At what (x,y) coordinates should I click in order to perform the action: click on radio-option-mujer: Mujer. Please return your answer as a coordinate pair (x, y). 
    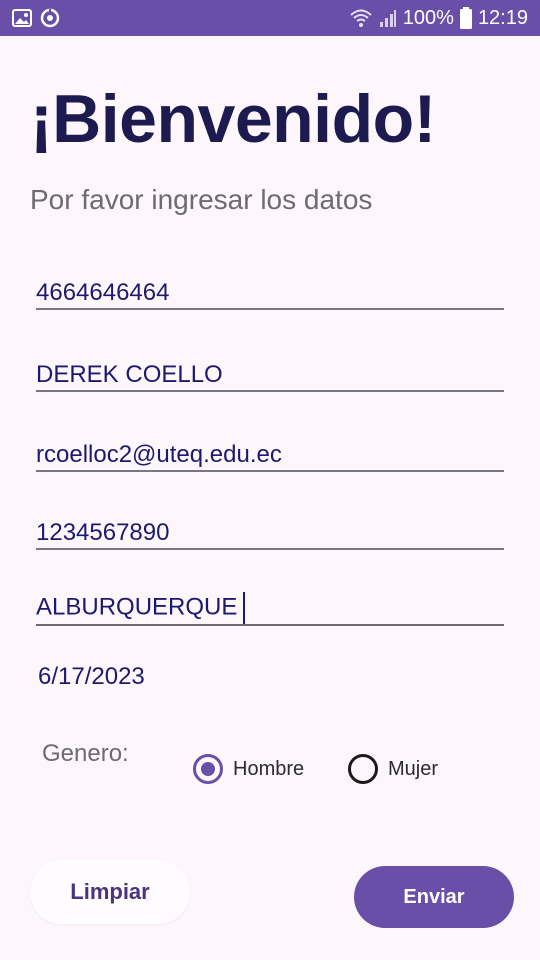
    Looking at the image, I should click on (393, 769).